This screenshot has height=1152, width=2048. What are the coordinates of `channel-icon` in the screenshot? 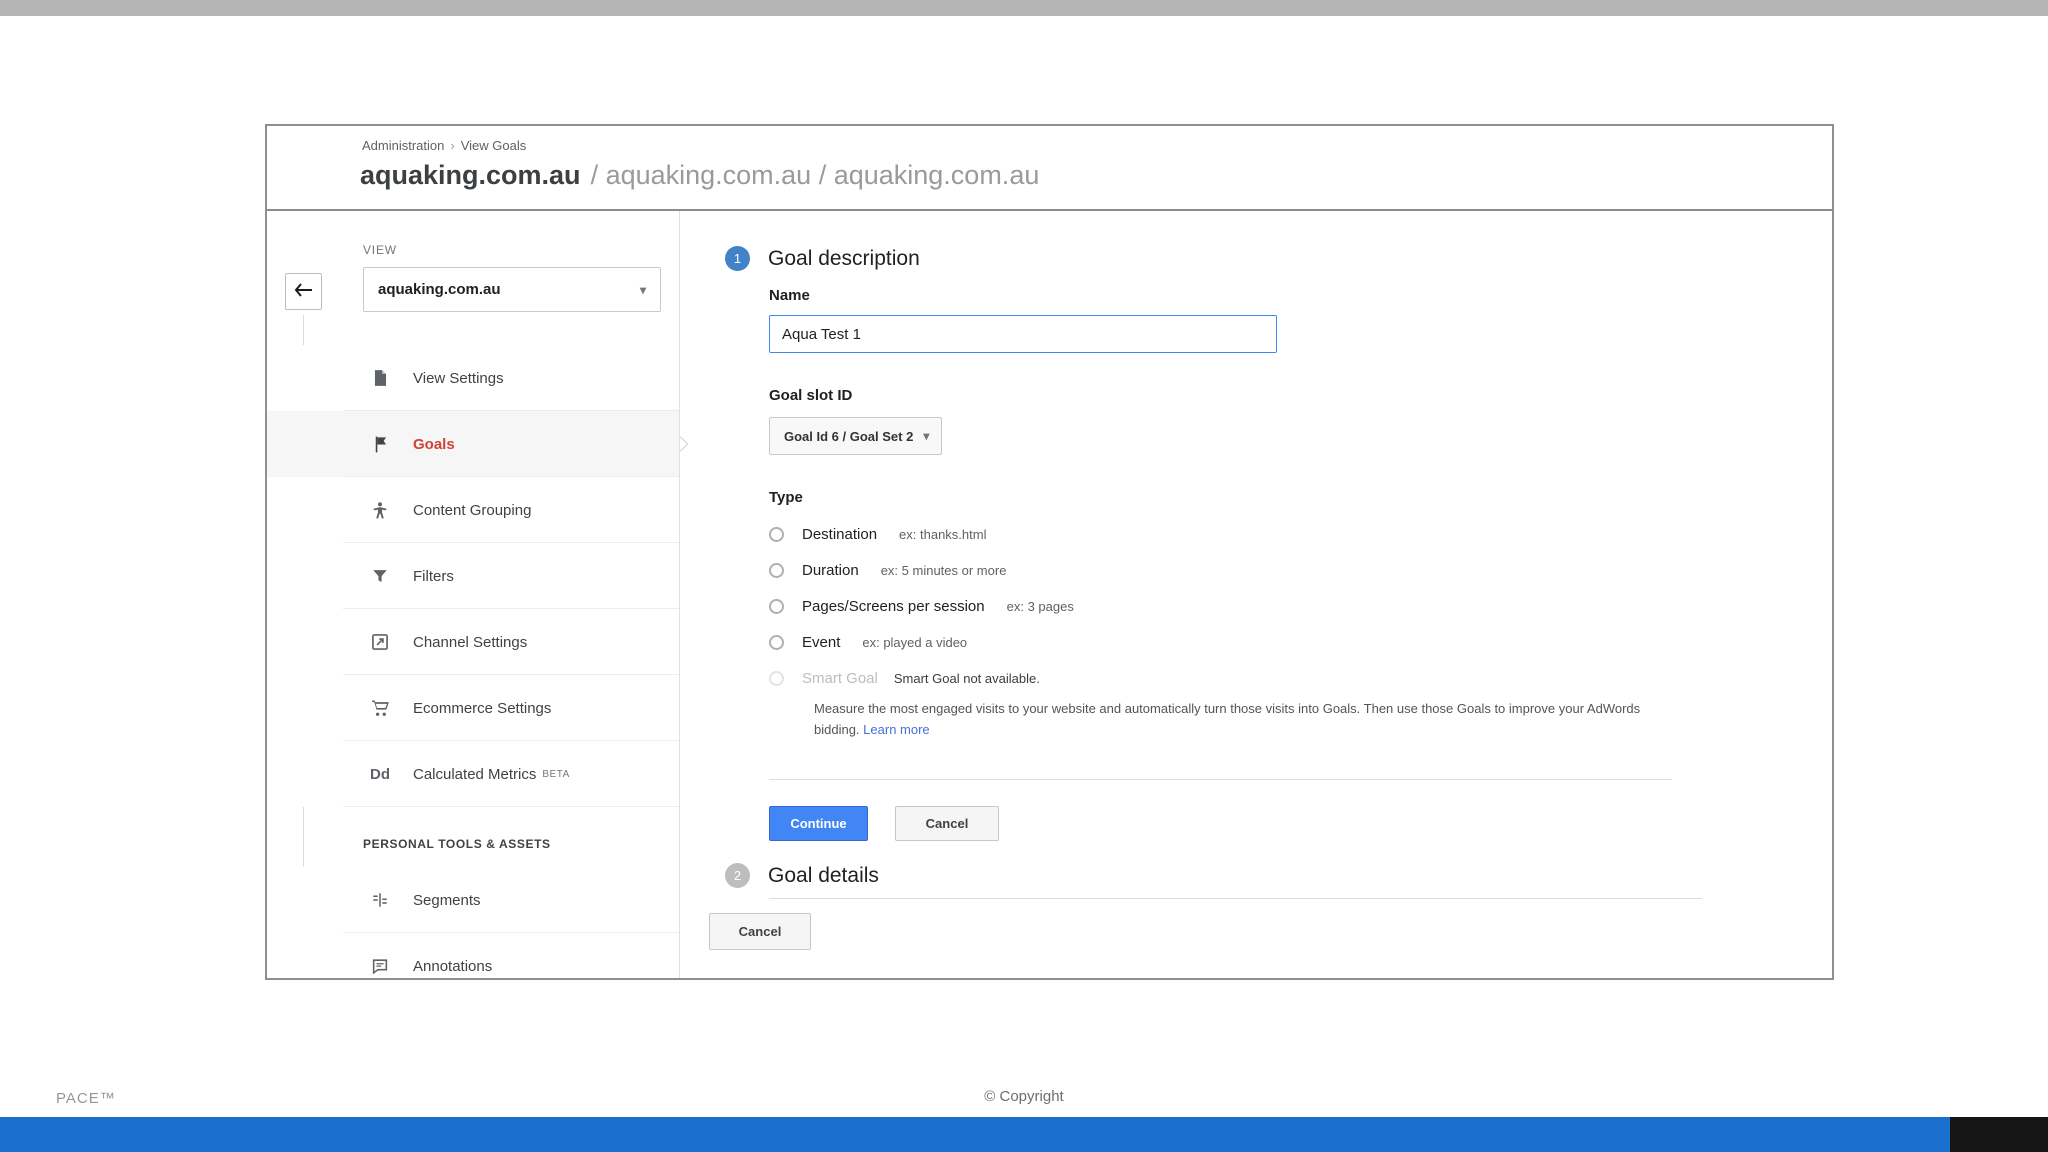 It's located at (380, 642).